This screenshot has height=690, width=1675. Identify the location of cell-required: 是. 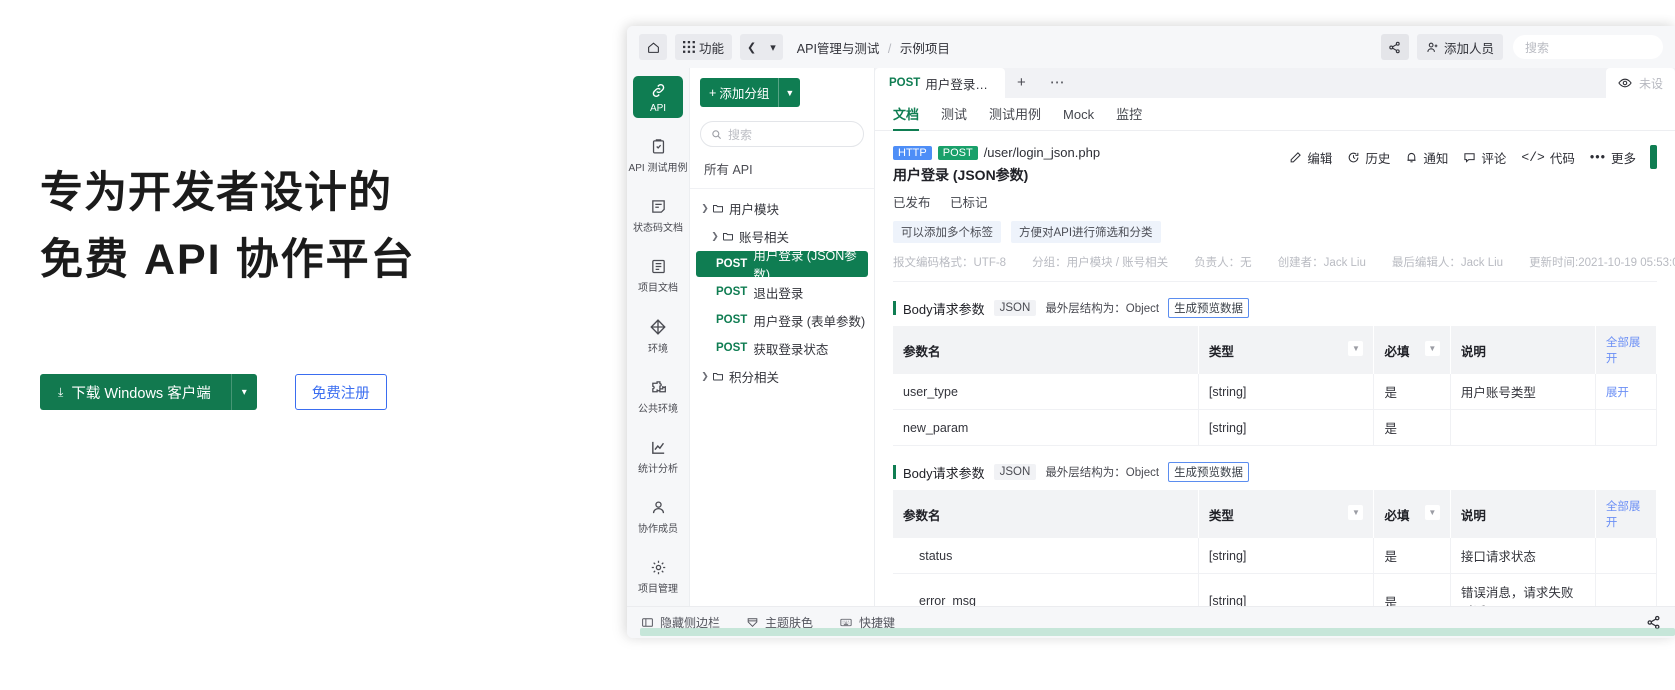
(1412, 556).